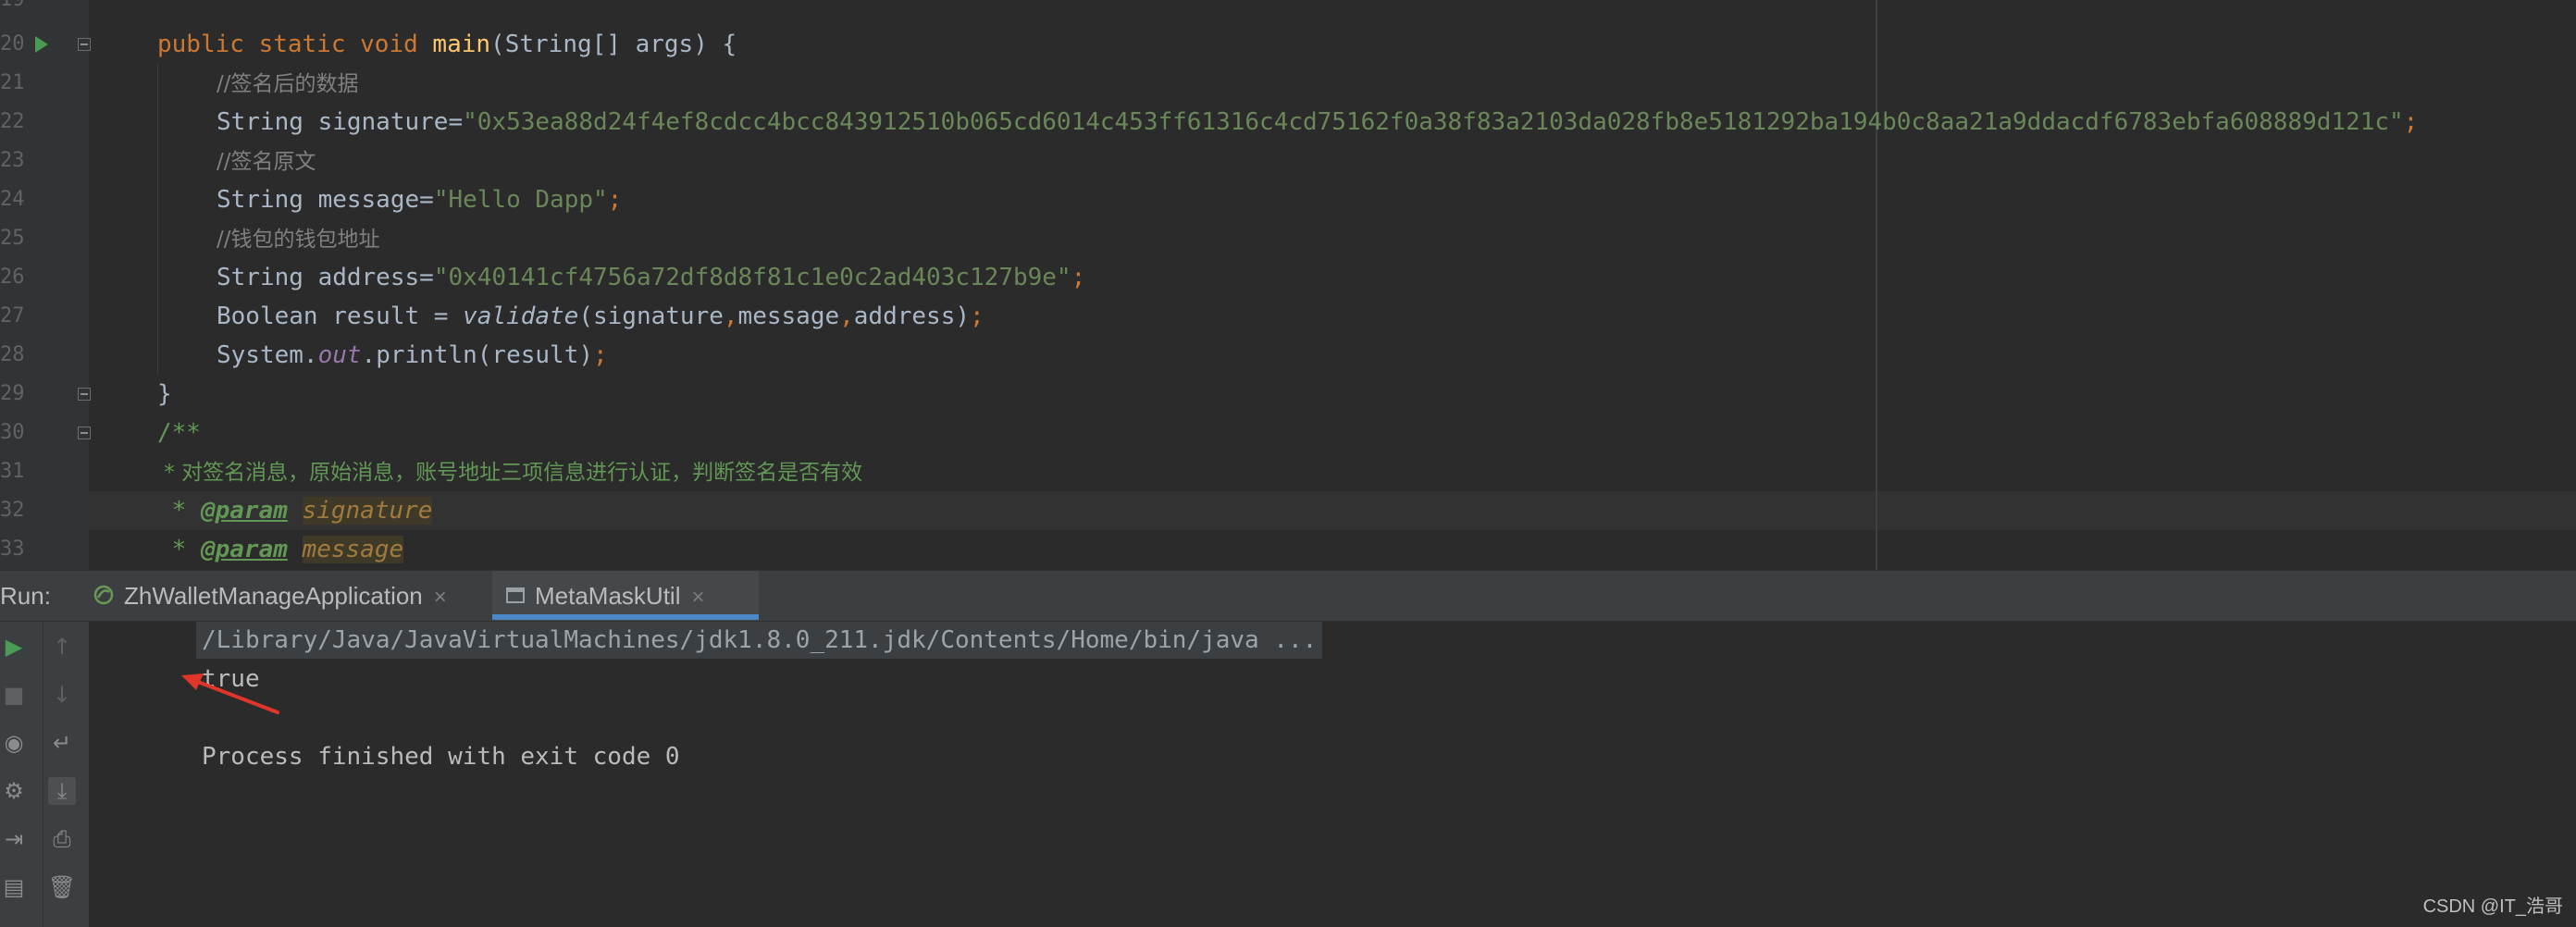 This screenshot has width=2576, height=927. Describe the element at coordinates (179, 433) in the screenshot. I see `code-line-30: /**` at that location.